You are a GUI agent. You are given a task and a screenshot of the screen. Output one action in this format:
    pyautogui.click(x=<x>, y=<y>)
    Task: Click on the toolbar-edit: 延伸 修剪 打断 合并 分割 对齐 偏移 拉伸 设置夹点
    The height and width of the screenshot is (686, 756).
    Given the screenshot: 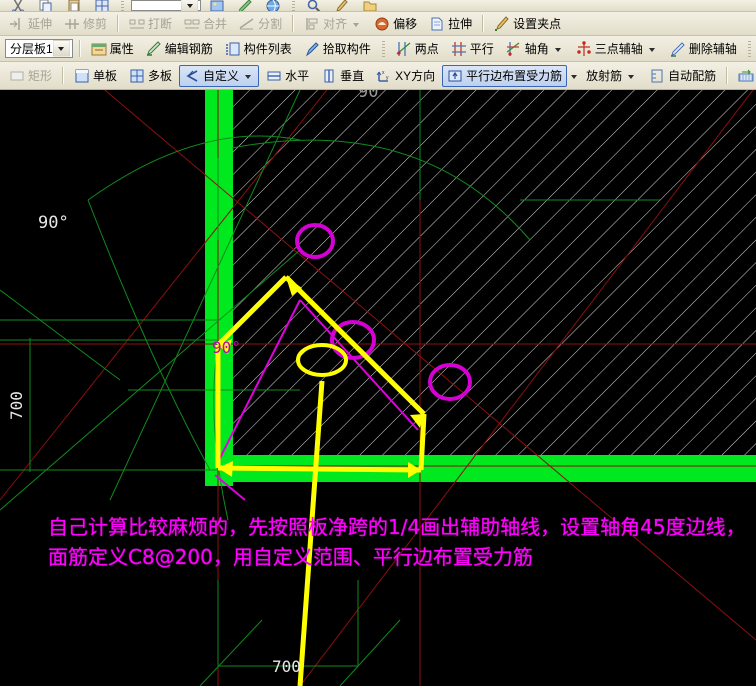 What is the action you would take?
    pyautogui.click(x=378, y=24)
    